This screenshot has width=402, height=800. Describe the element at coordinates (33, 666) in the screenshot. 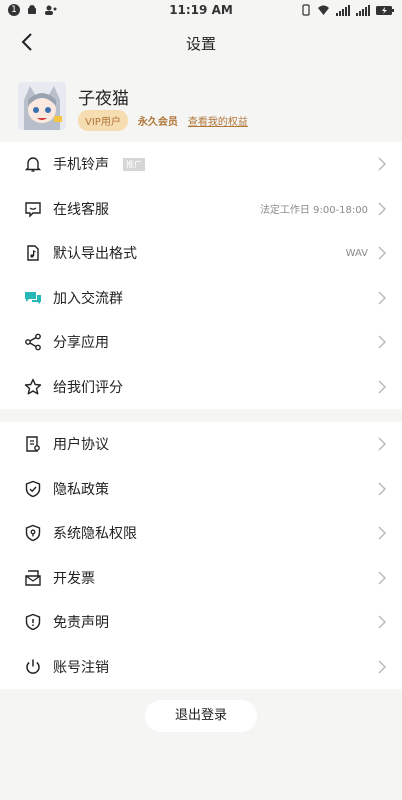

I see `power-icon` at that location.